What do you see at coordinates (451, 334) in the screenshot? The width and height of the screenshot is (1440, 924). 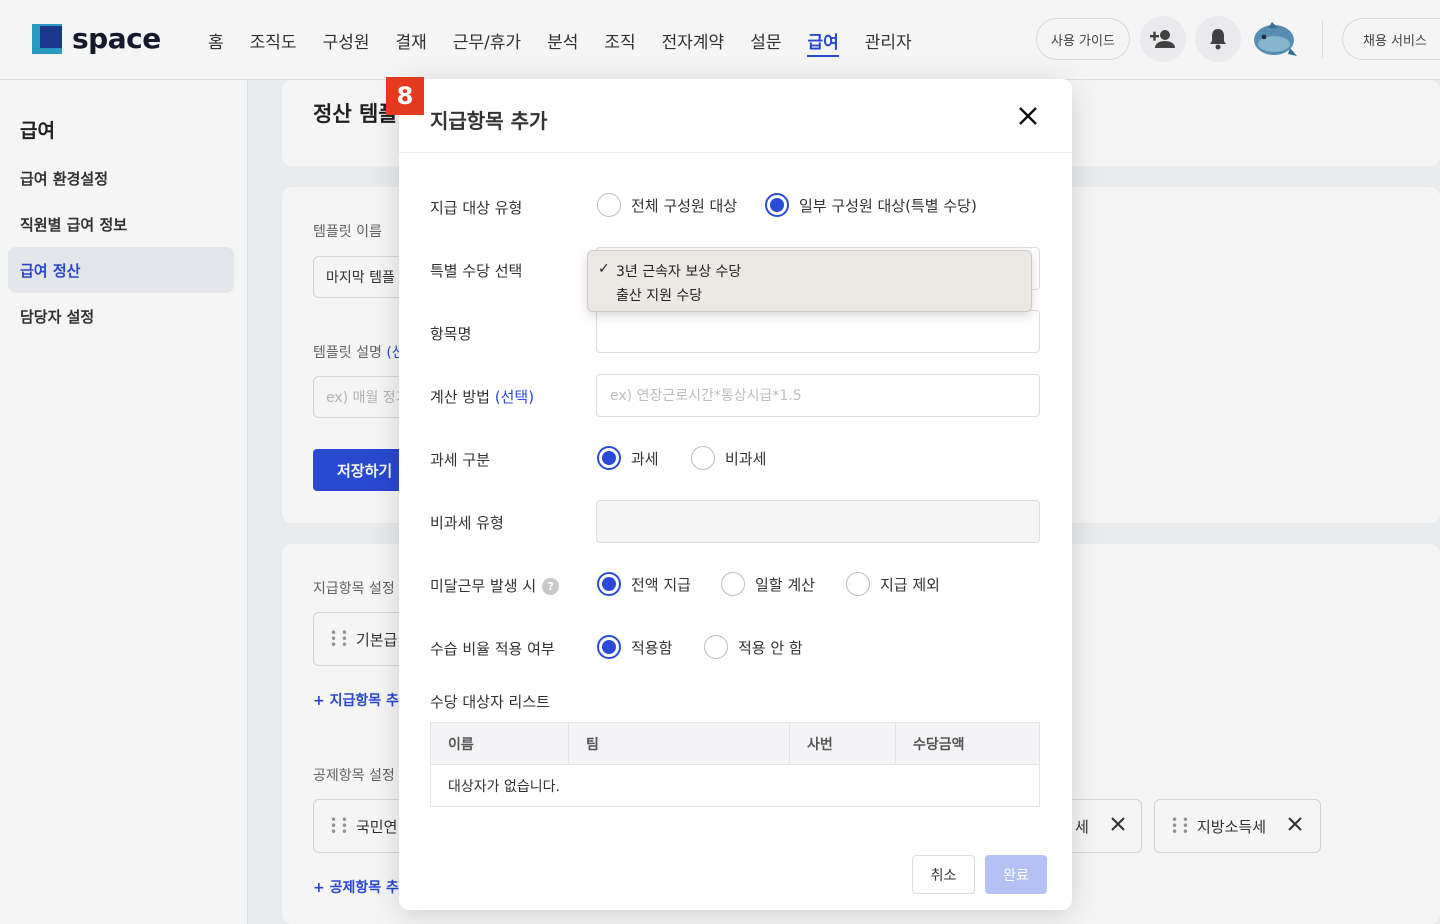 I see `item-name-label: 항목명` at bounding box center [451, 334].